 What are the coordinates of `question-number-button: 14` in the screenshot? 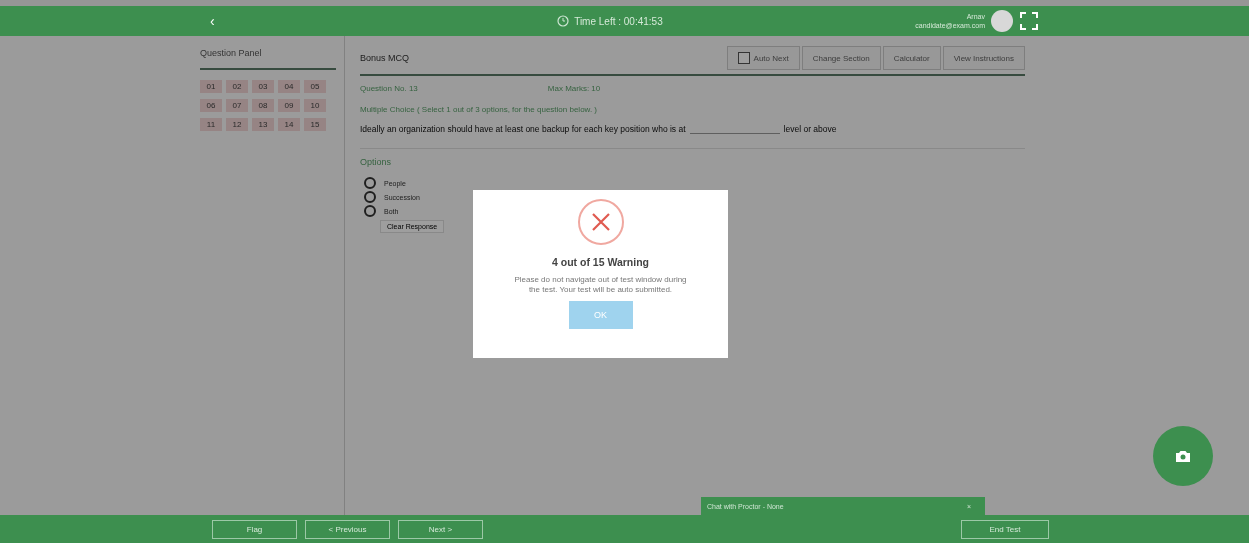 It's located at (289, 124).